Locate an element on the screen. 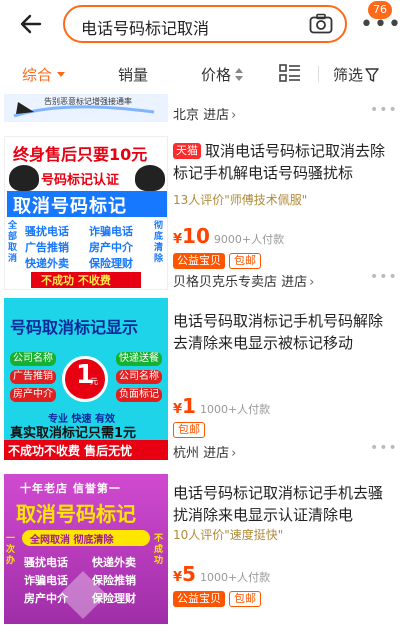  search-input: 电话号码标记取消 is located at coordinates (205, 24).